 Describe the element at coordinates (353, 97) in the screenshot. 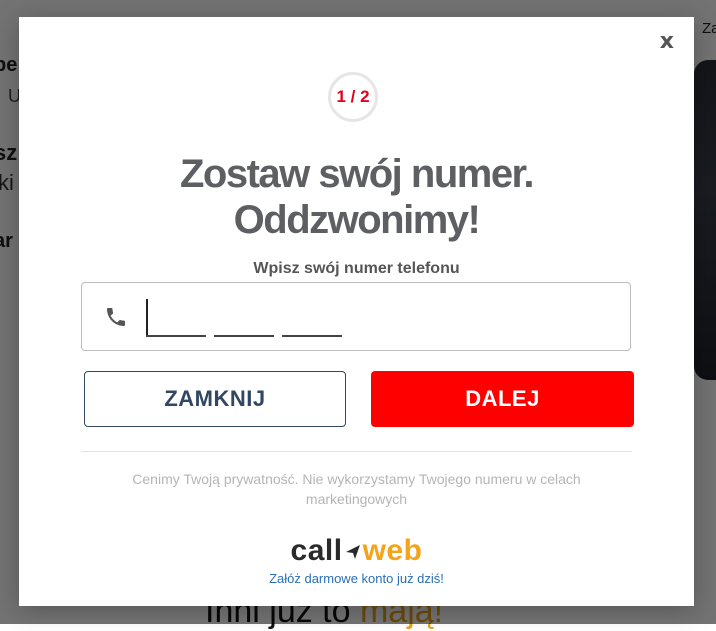

I see `step-indicator: 1 / 2` at that location.